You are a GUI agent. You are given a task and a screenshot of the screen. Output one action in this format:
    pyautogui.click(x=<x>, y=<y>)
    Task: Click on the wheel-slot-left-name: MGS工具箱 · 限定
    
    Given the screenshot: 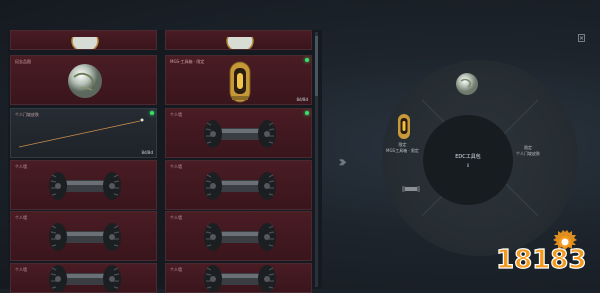 What is the action you would take?
    pyautogui.click(x=402, y=150)
    